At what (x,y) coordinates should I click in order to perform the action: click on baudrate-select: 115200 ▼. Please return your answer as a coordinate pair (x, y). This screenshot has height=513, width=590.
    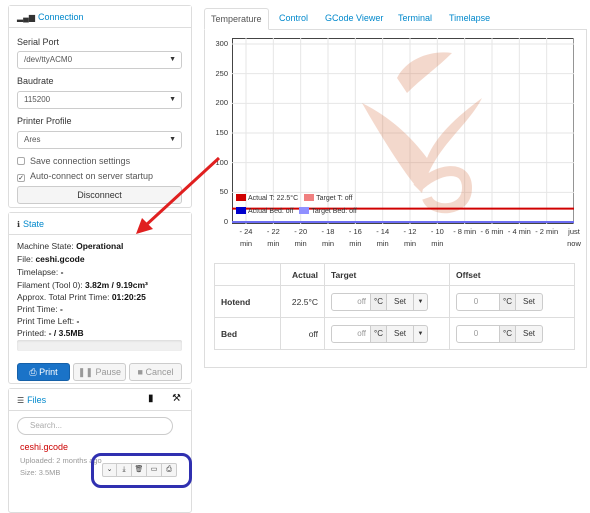
    Looking at the image, I should click on (99, 100).